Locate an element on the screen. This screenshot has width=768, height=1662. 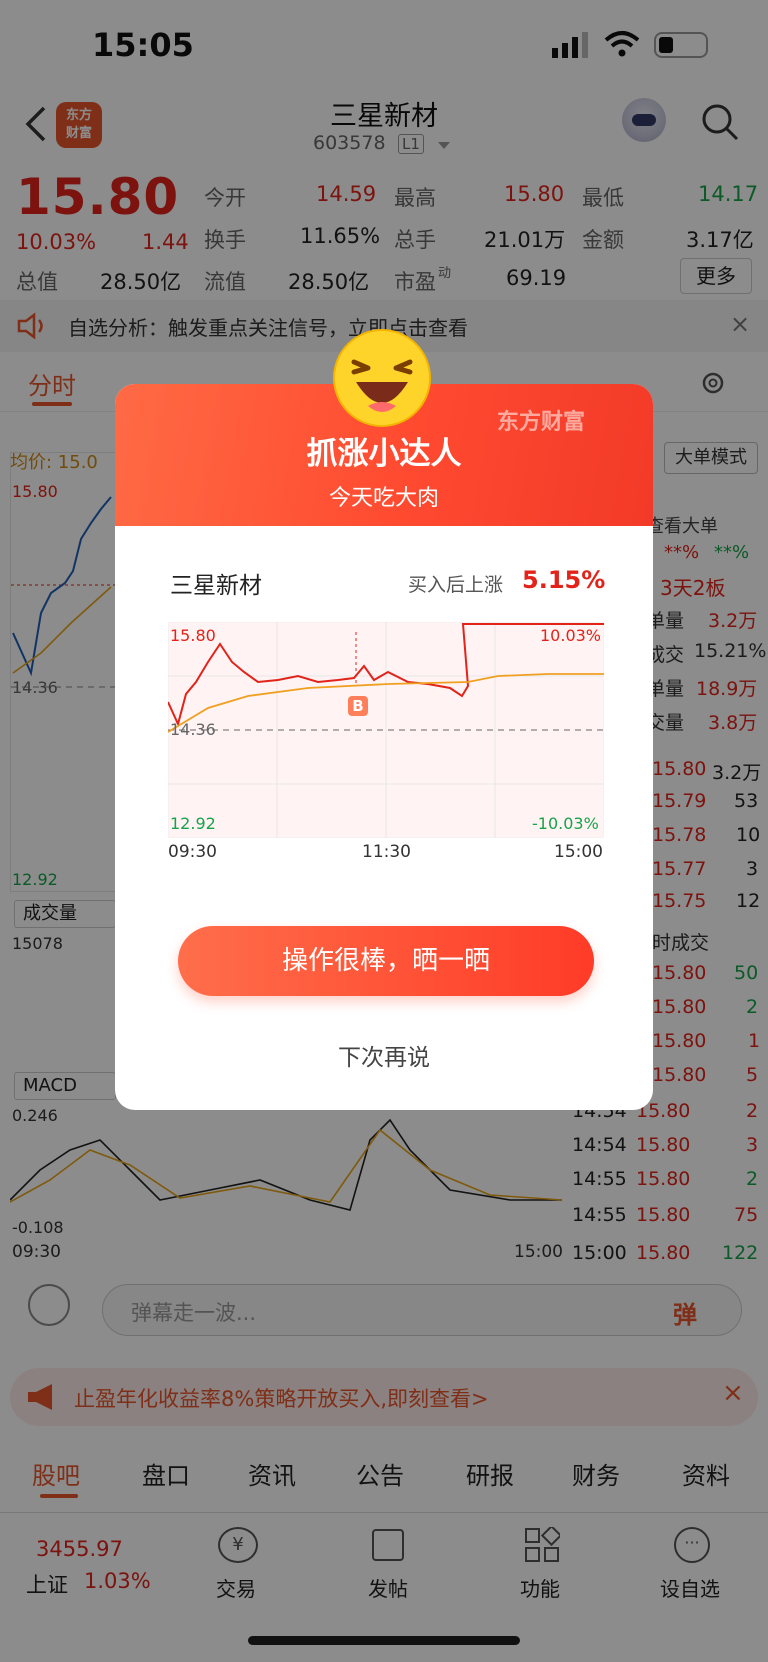
buy-marker: B is located at coordinates (357, 706).